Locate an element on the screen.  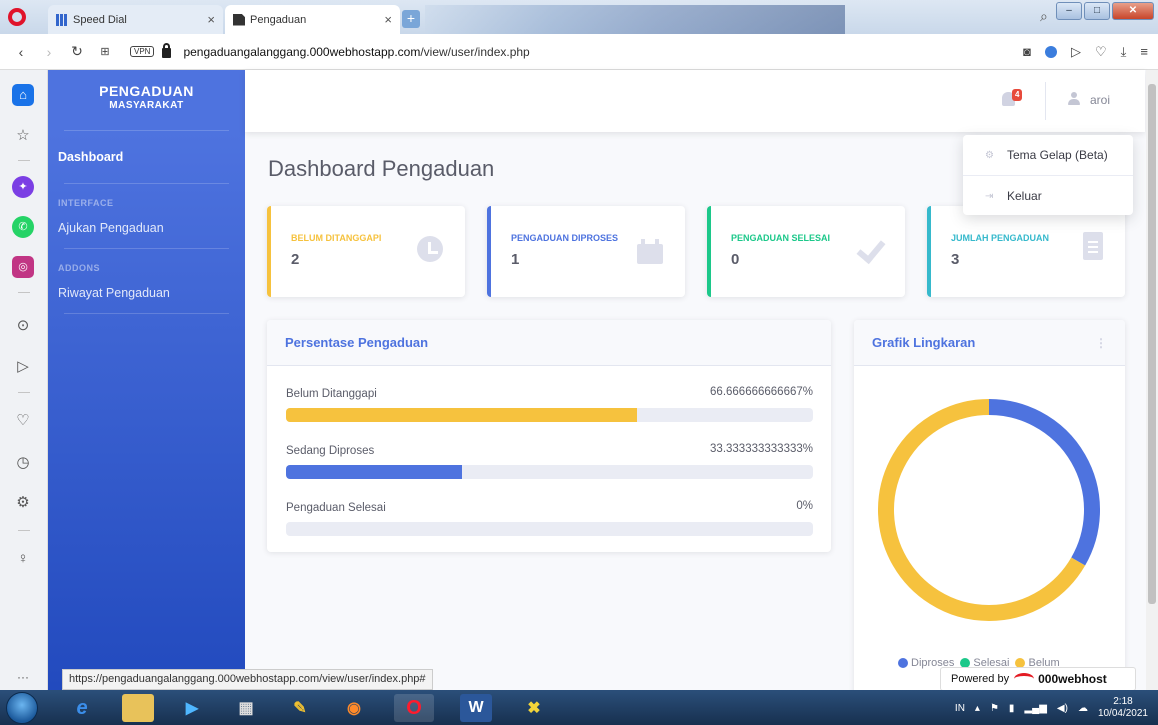
url-path: /view/user/index.php is located at coordinates (475, 51).